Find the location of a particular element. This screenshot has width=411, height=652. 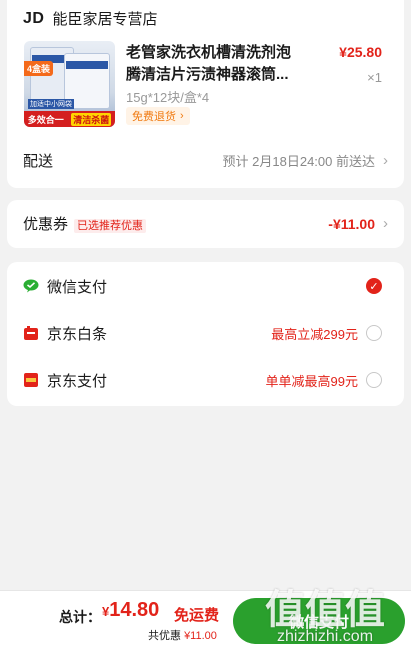

payment-option-right: 单单减最高99元 is located at coordinates (324, 380).